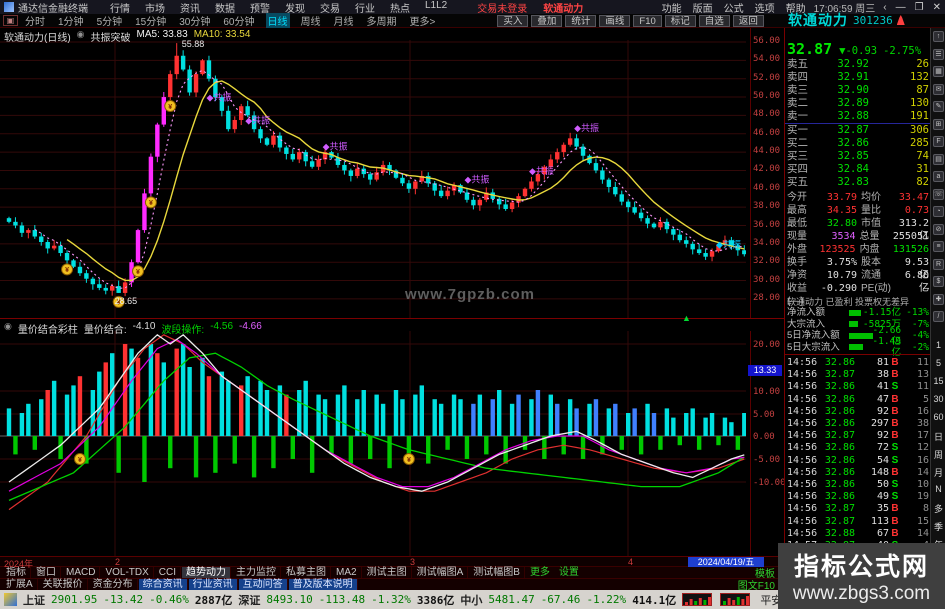  Describe the element at coordinates (344, 20) in the screenshot. I see `period-月线: 月线` at that location.